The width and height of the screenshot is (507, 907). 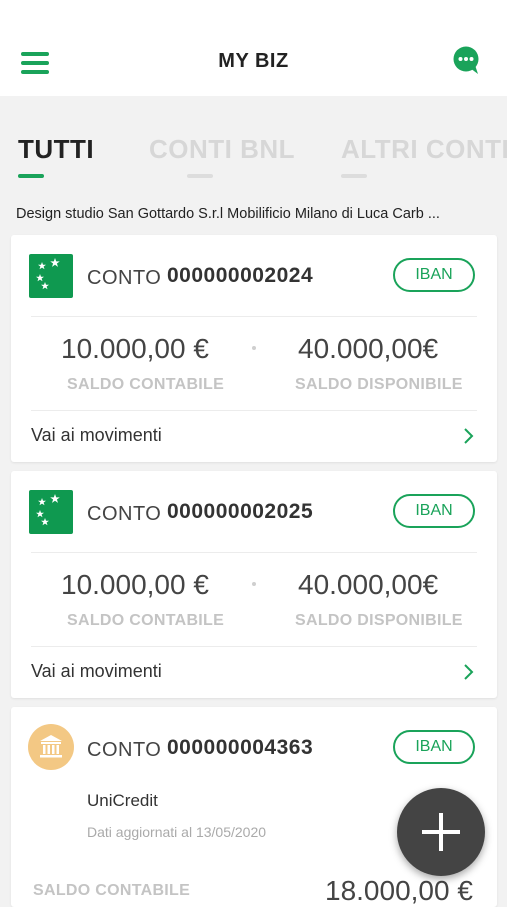 I want to click on account-tabs: TUTTI CONTI BNL ALTRI CONTI, so click(x=253, y=146).